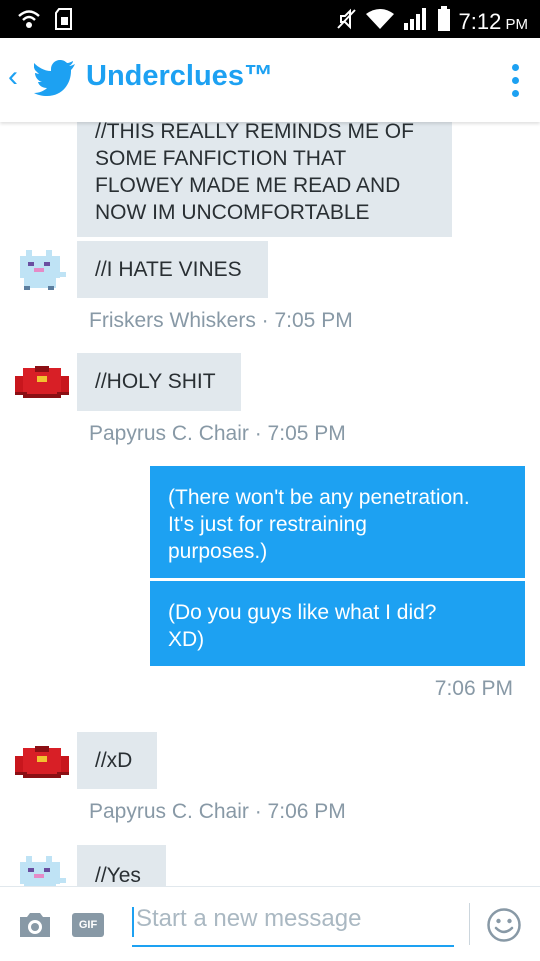  What do you see at coordinates (179, 76) in the screenshot?
I see `conversation-title: Underclues™` at bounding box center [179, 76].